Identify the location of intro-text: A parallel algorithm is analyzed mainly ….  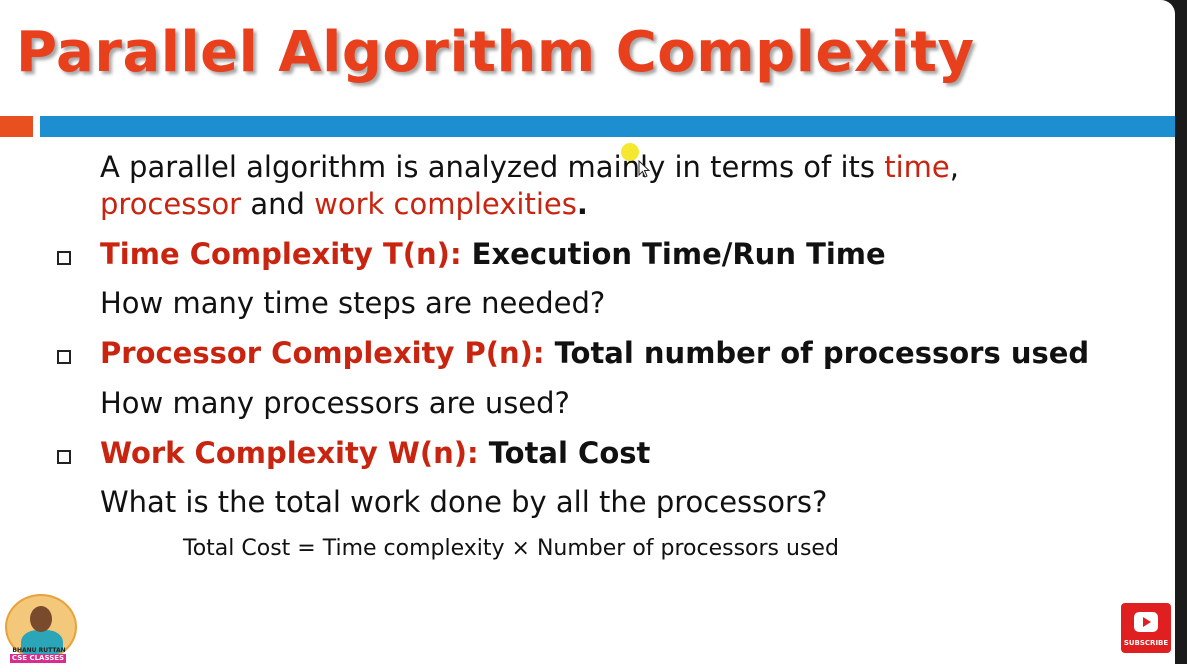
(492, 167).